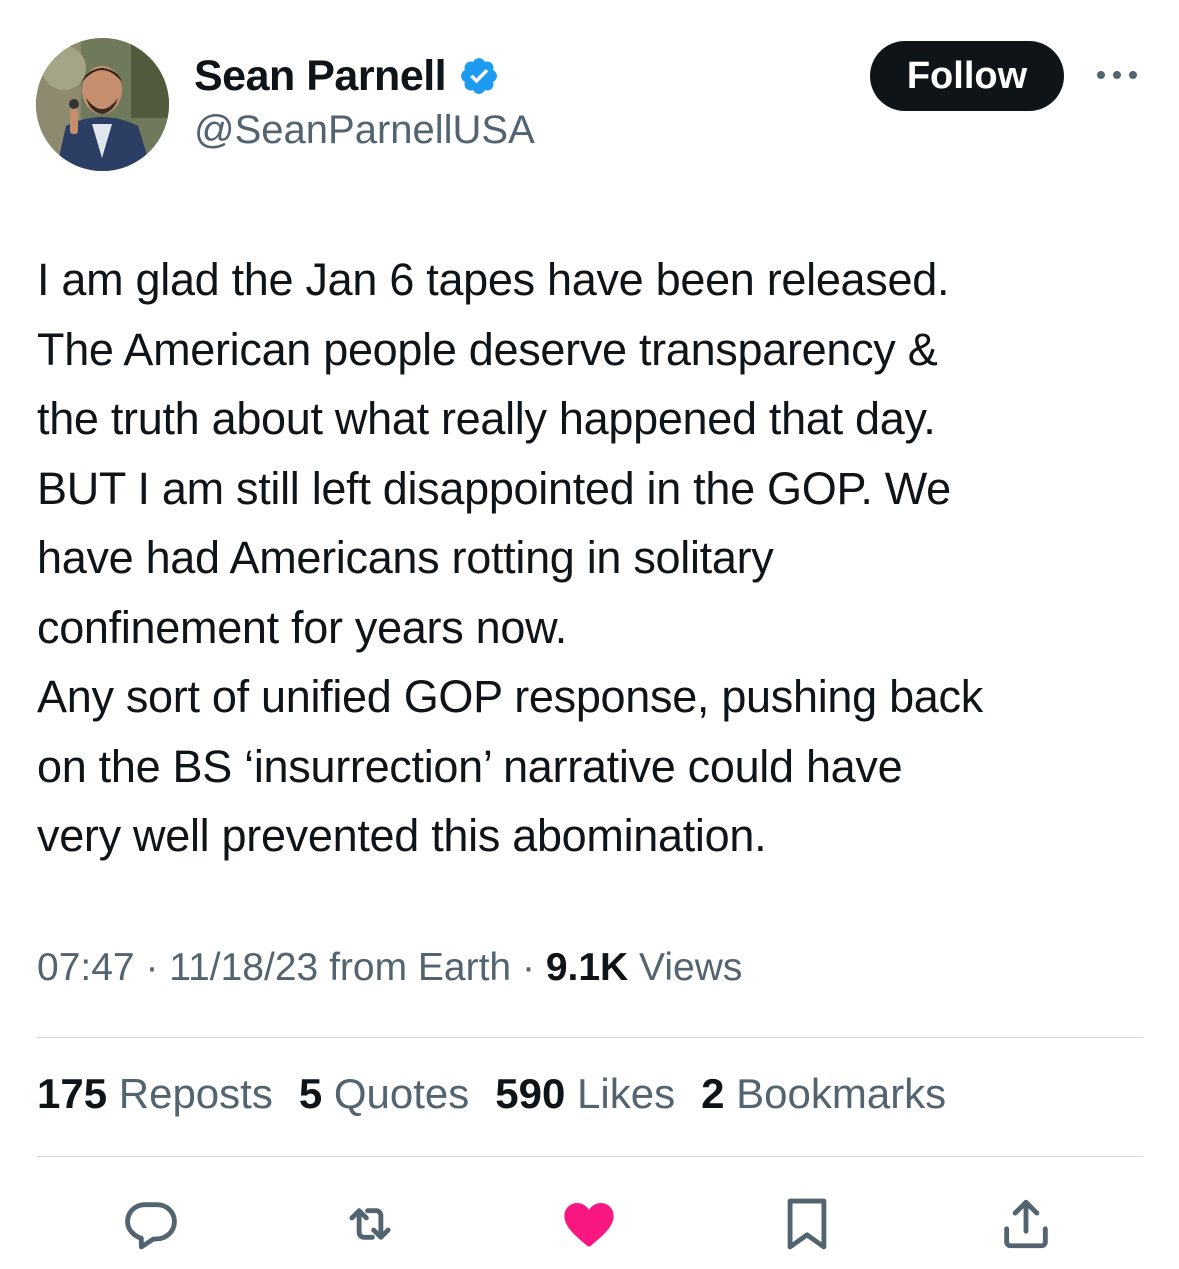 This screenshot has height=1269, width=1179. What do you see at coordinates (401, 1093) in the screenshot?
I see `quotes-label: Quotes` at bounding box center [401, 1093].